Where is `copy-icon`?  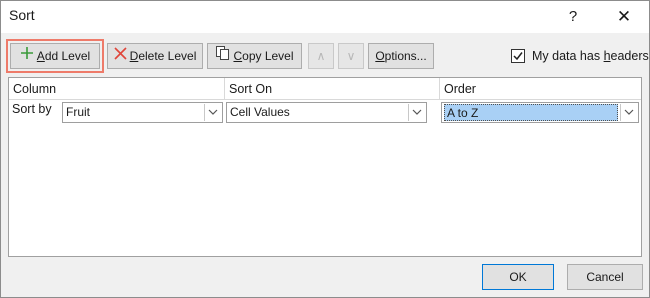 copy-icon is located at coordinates (222, 56).